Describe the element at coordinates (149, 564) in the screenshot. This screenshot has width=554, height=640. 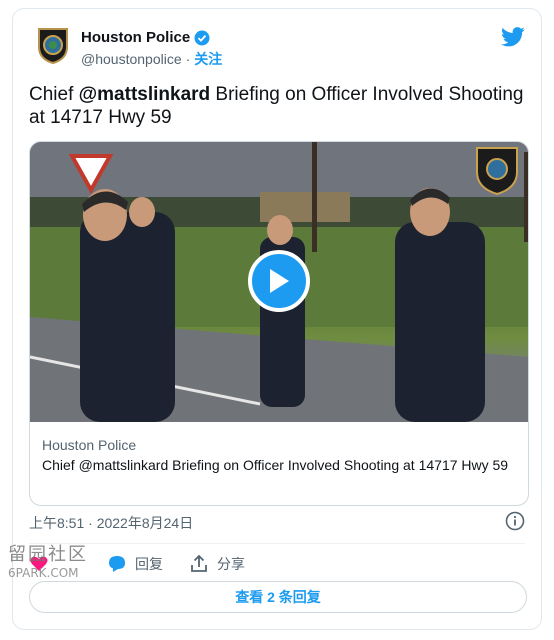
I see `reply-label: 回复` at that location.